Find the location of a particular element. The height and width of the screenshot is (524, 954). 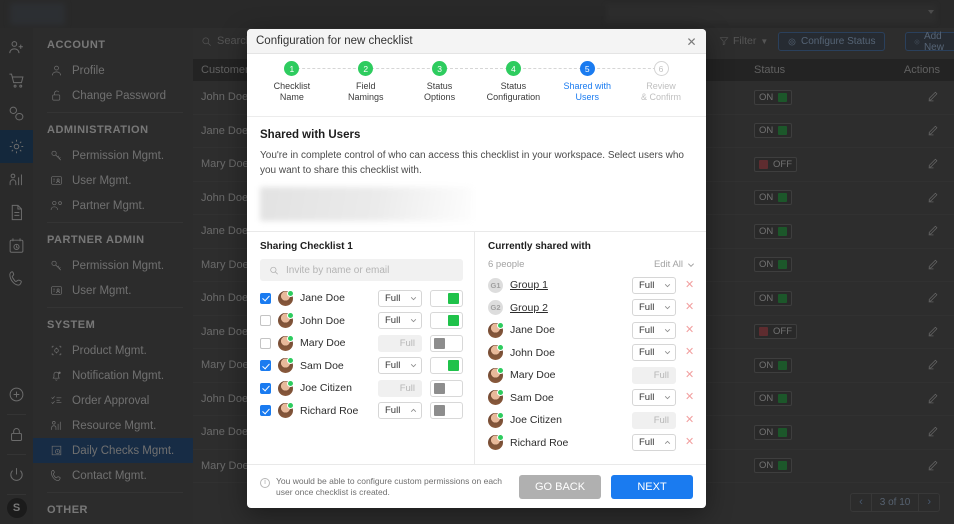

plus-circle-icon is located at coordinates (16, 394).